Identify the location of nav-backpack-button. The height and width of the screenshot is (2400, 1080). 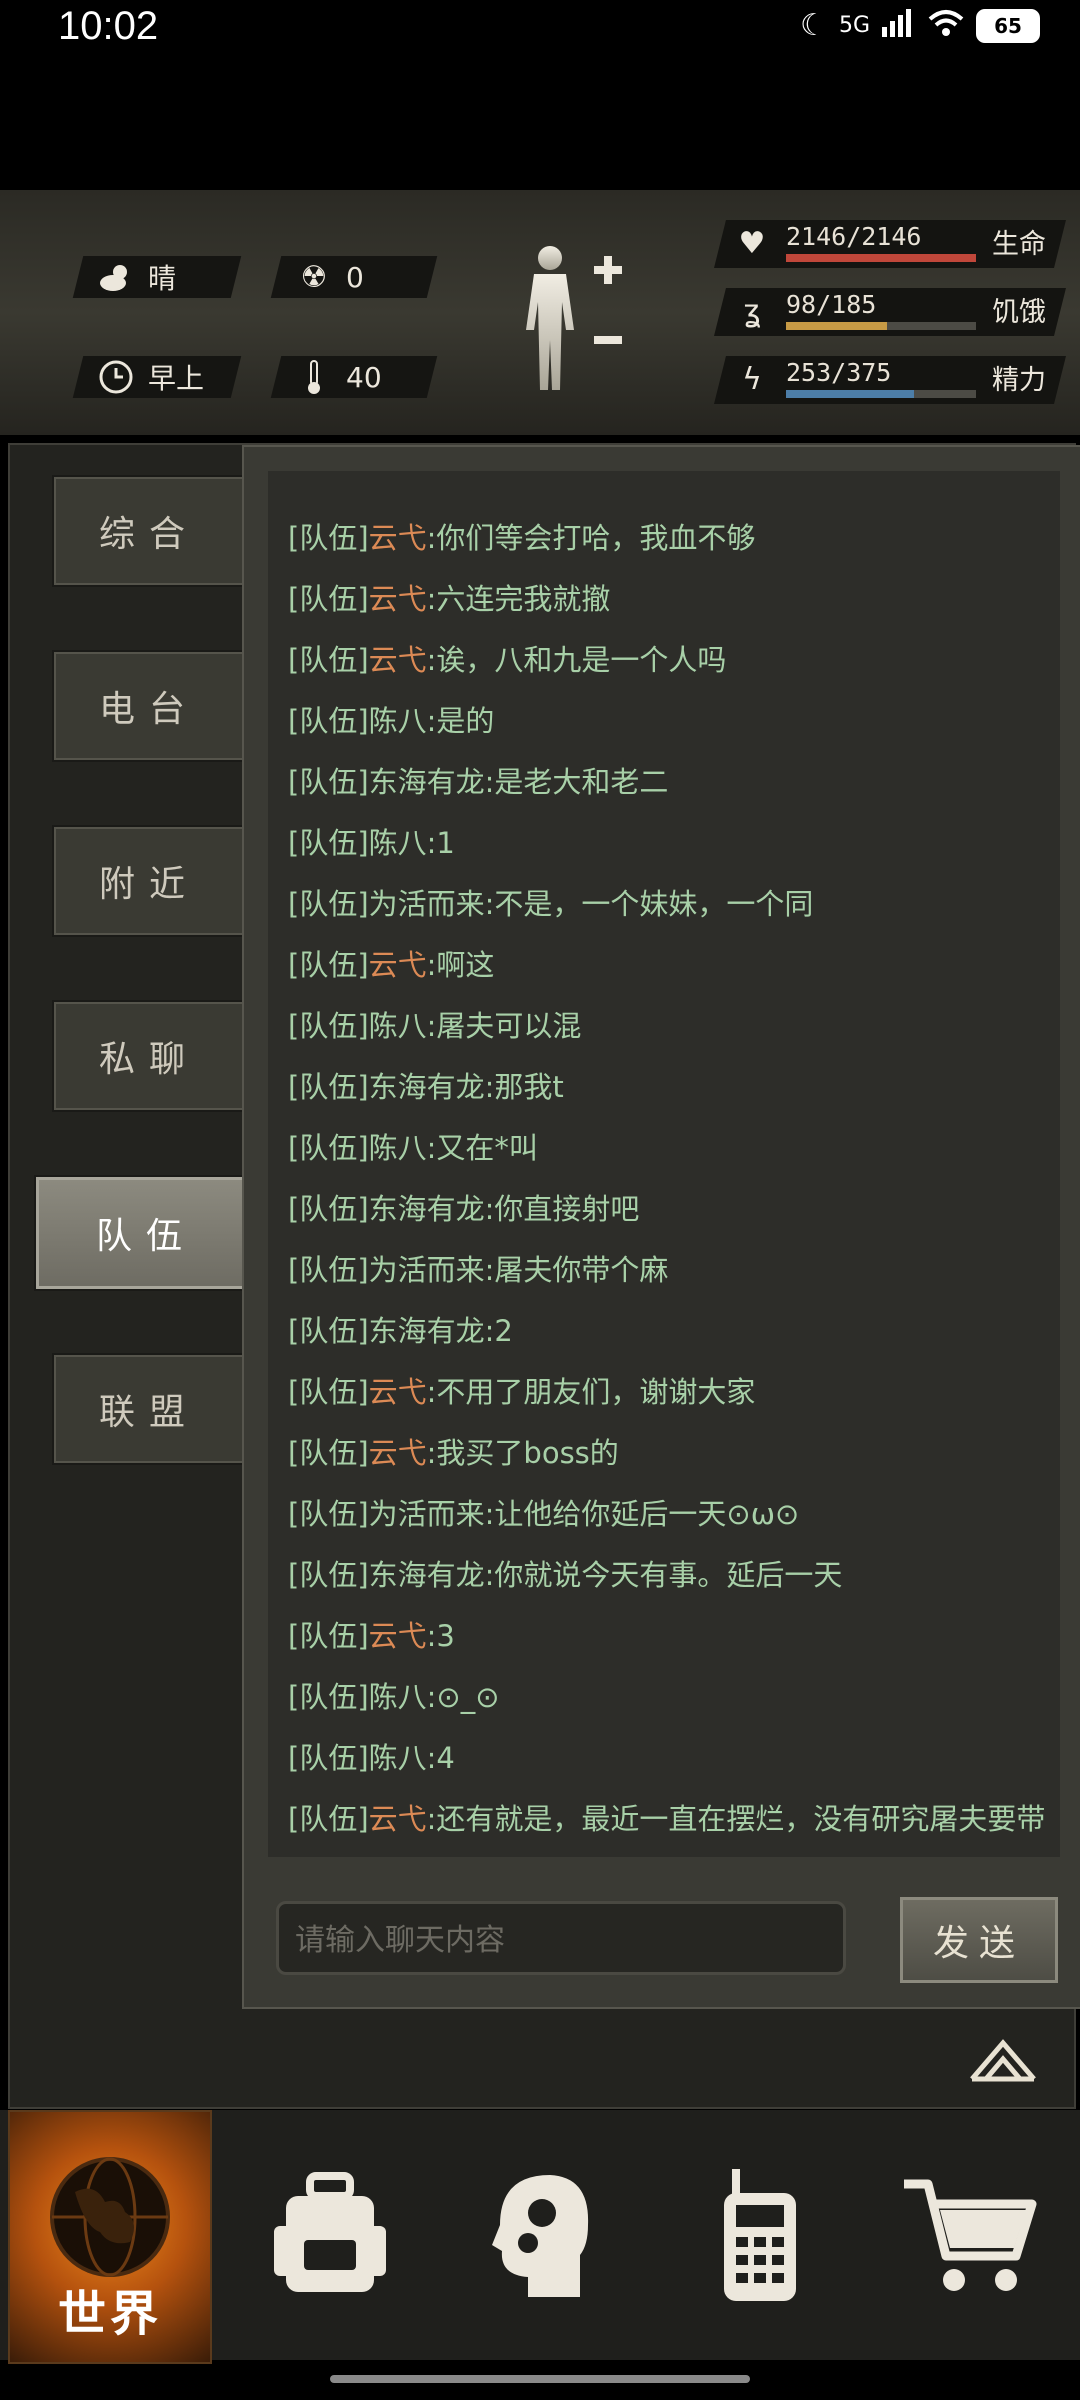
(330, 2235).